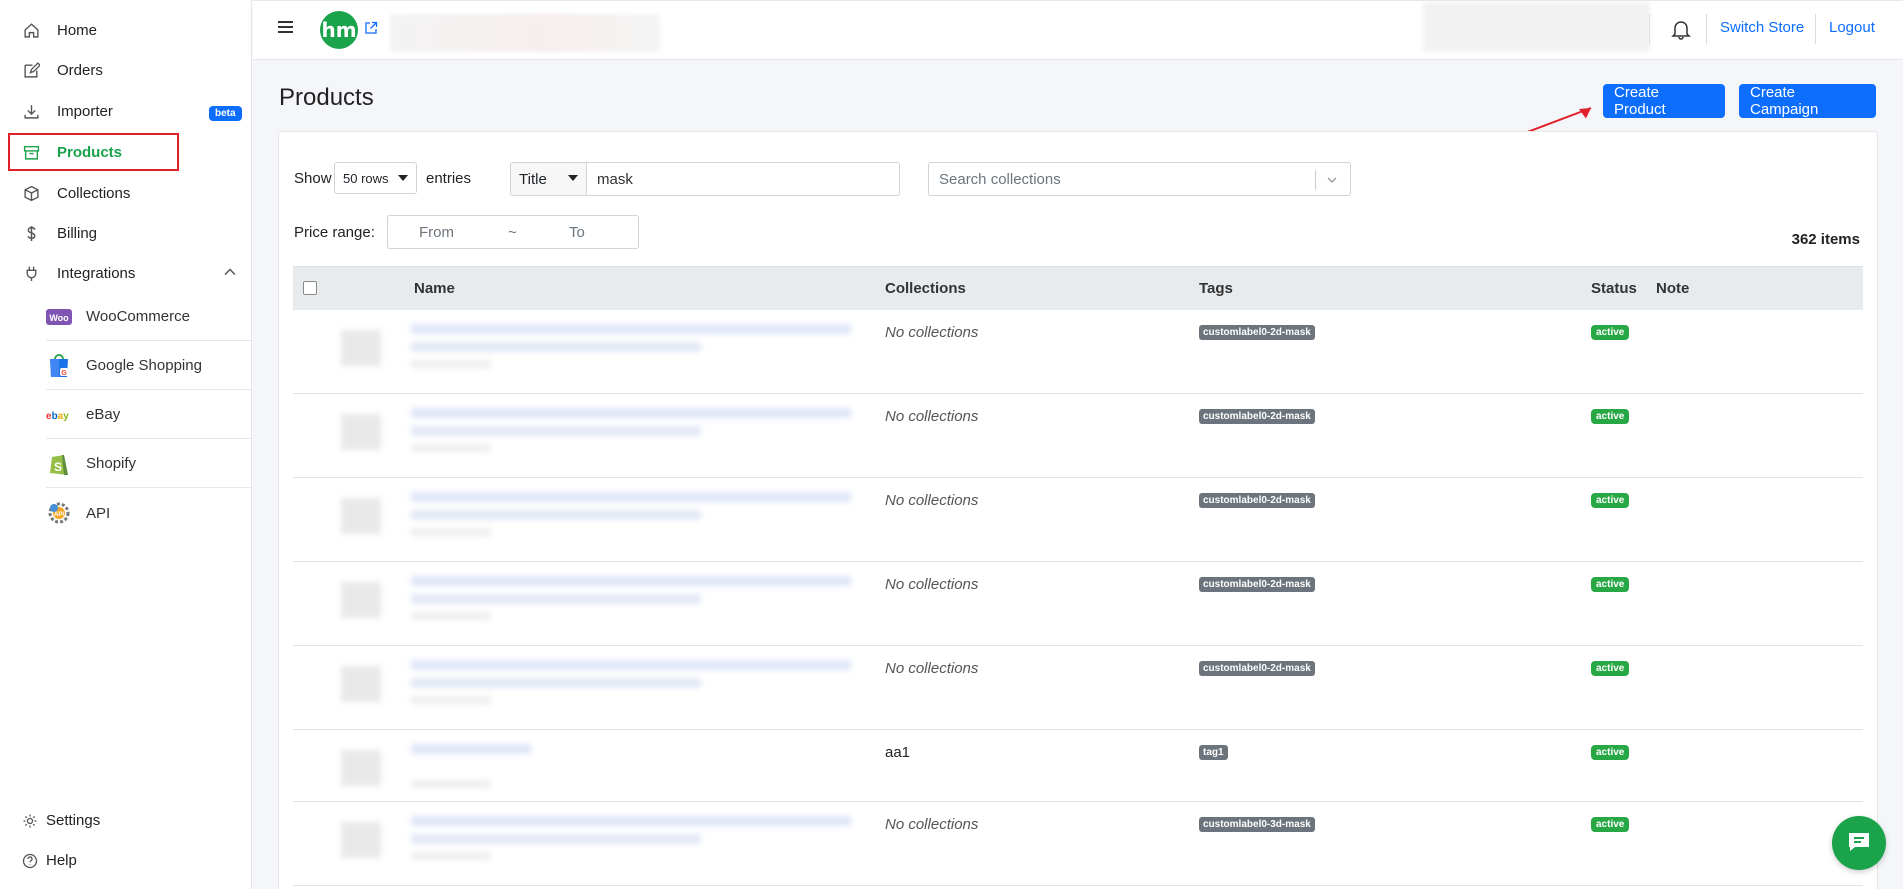  I want to click on svg-text: G, so click(64, 373).